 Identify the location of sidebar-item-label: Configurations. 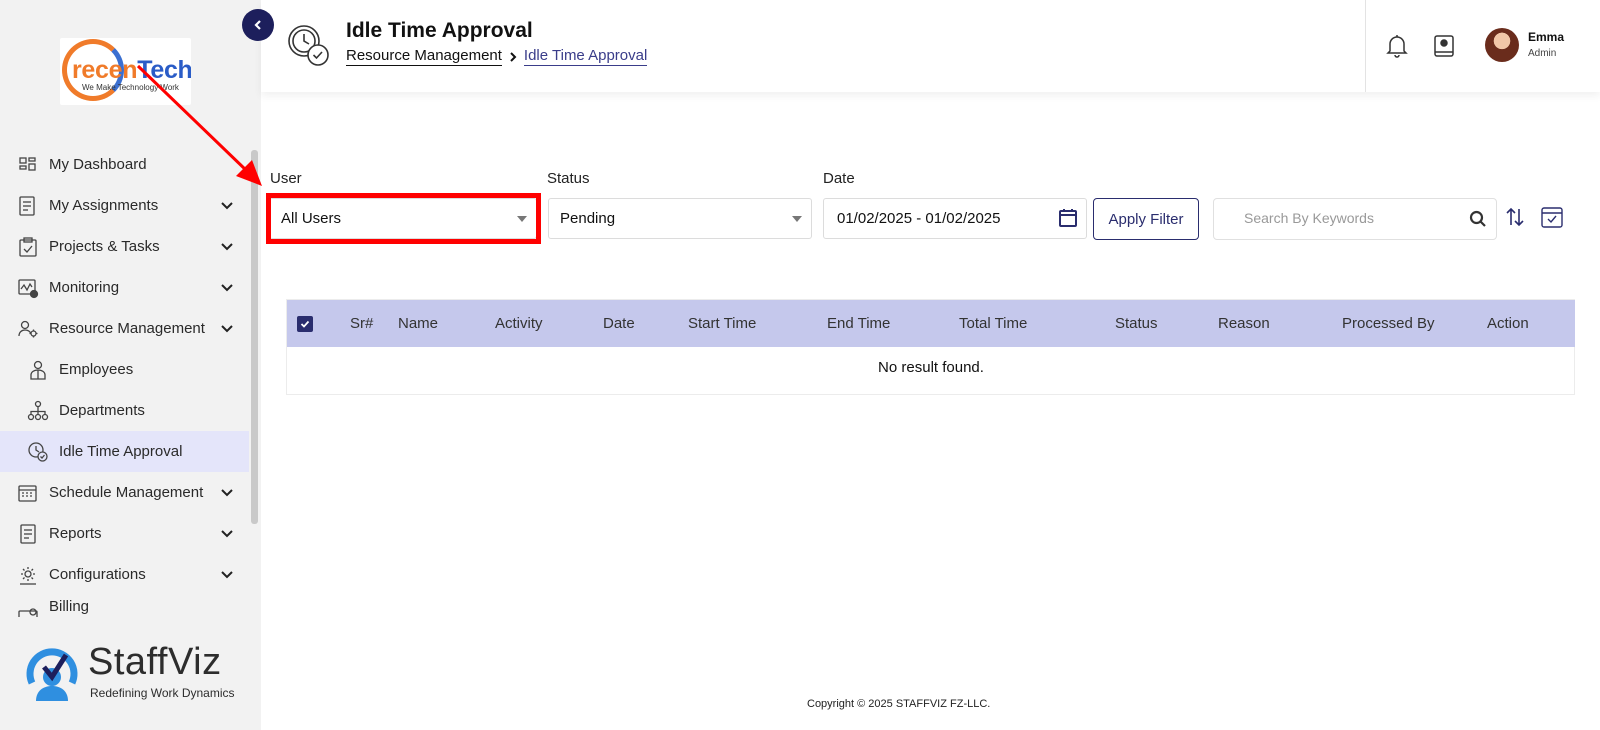
(97, 574).